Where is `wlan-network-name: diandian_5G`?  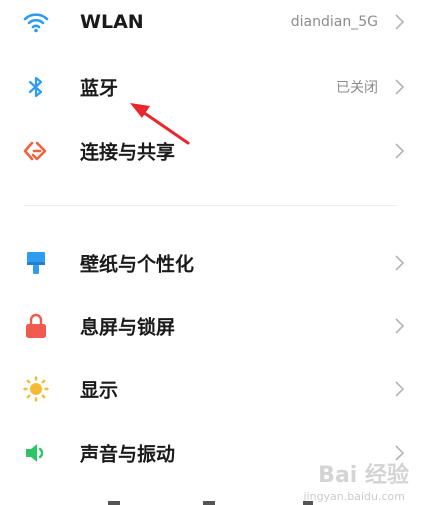
wlan-network-name: diandian_5G is located at coordinates (334, 22).